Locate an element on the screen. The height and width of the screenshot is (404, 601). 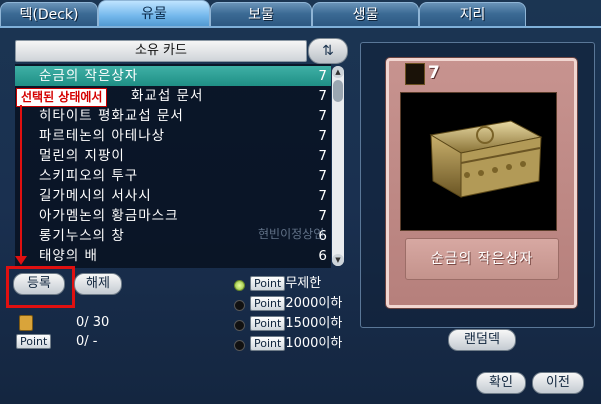
filter-1500: Point 1500이하 is located at coordinates (296, 324).